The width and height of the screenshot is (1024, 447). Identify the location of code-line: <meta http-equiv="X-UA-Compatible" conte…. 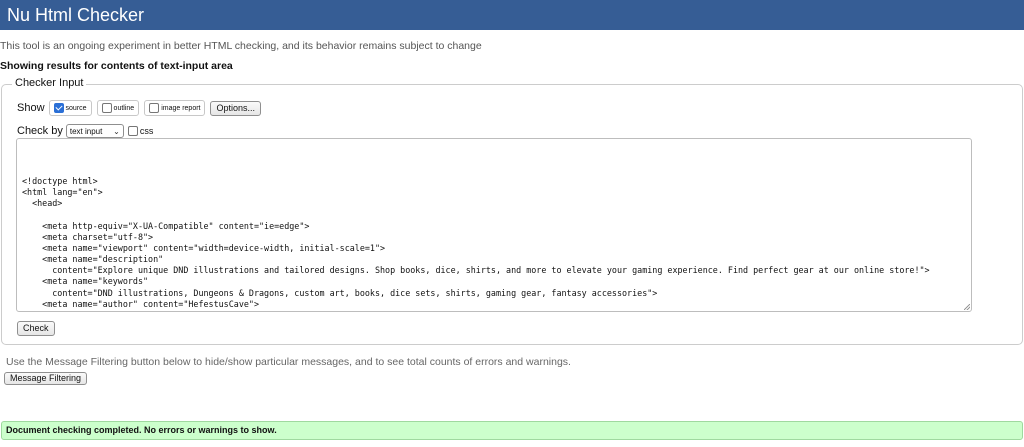
(166, 226).